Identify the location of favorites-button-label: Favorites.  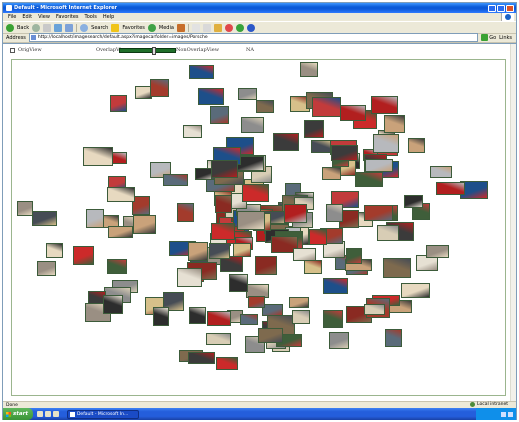
(133, 28).